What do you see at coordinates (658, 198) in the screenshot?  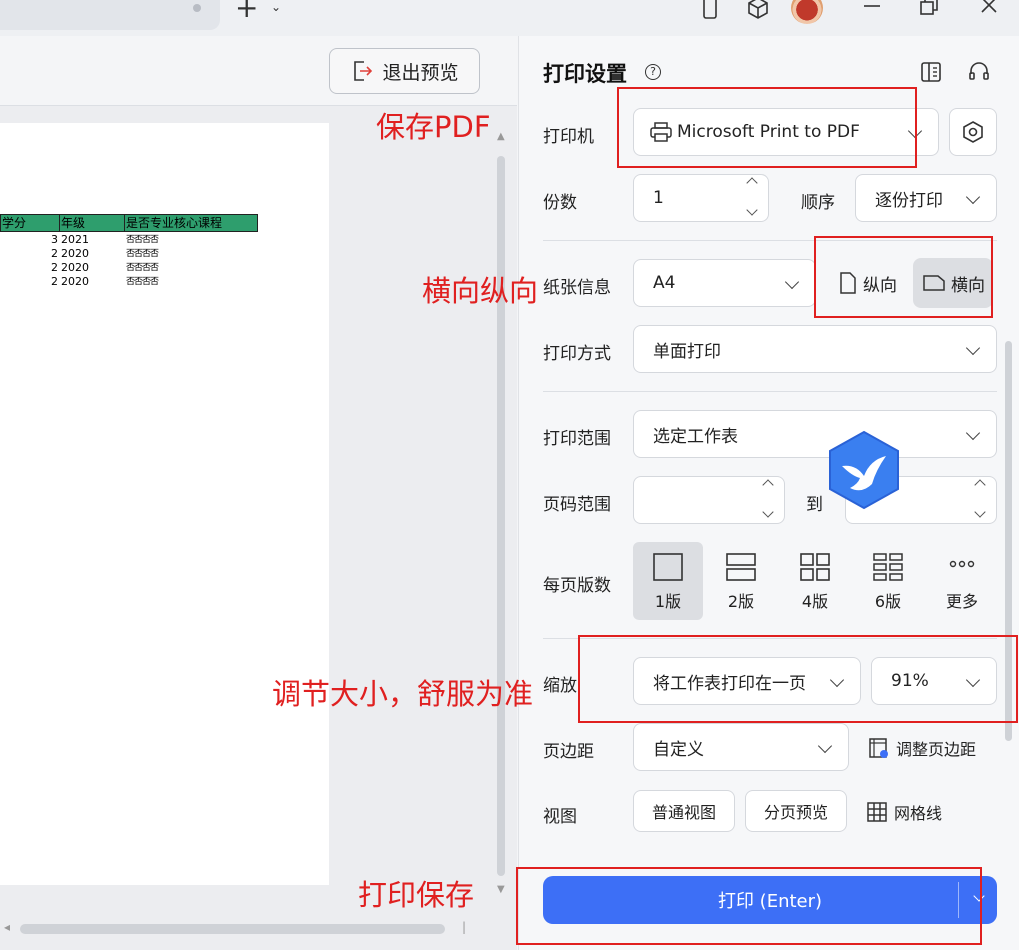 I see `copies-value: 1` at bounding box center [658, 198].